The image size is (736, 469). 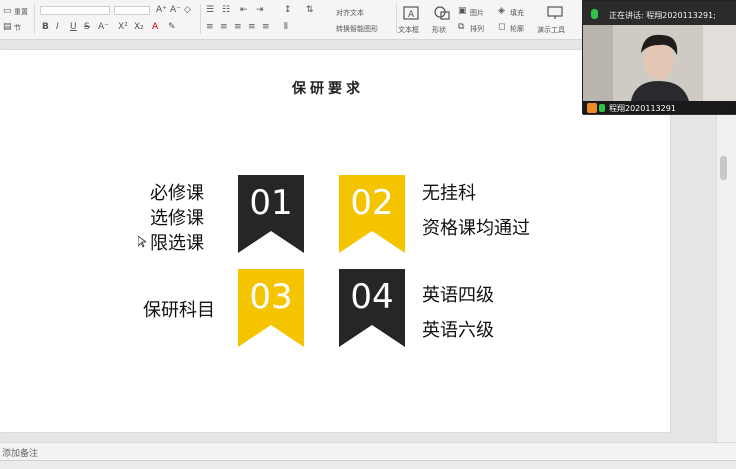 I want to click on text-direction-icon: ⇅, so click(x=310, y=10).